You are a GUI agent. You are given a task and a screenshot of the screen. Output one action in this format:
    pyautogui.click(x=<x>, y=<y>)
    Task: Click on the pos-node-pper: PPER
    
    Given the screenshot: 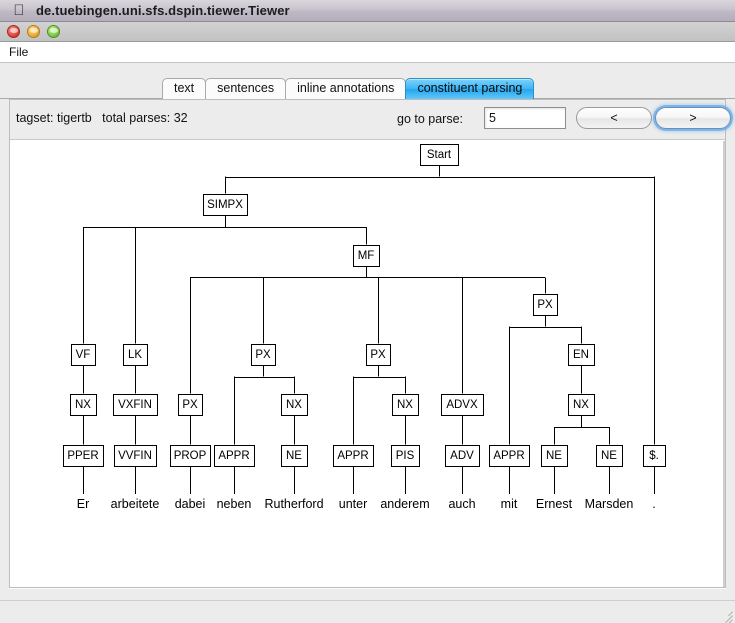 What is the action you would take?
    pyautogui.click(x=83, y=456)
    